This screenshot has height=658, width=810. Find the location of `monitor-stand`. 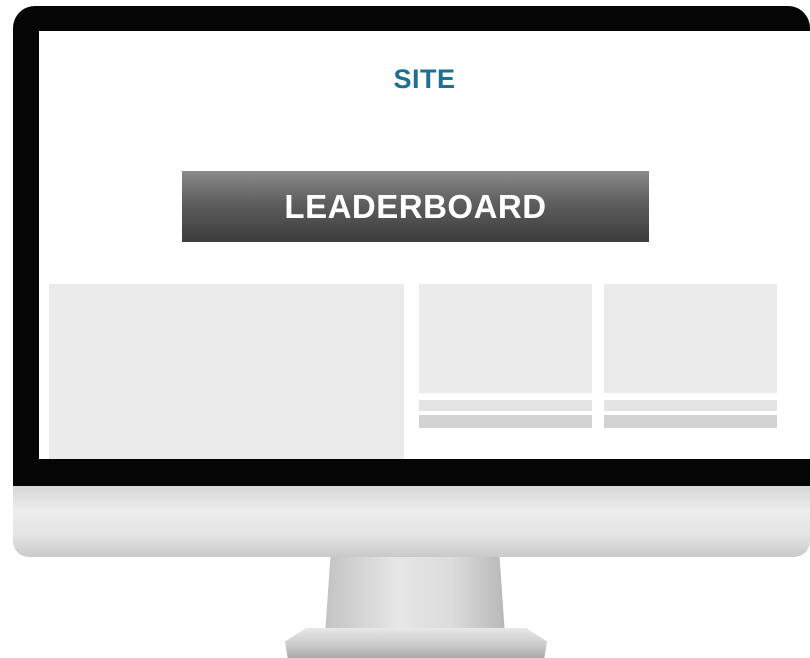

monitor-stand is located at coordinates (415, 596).